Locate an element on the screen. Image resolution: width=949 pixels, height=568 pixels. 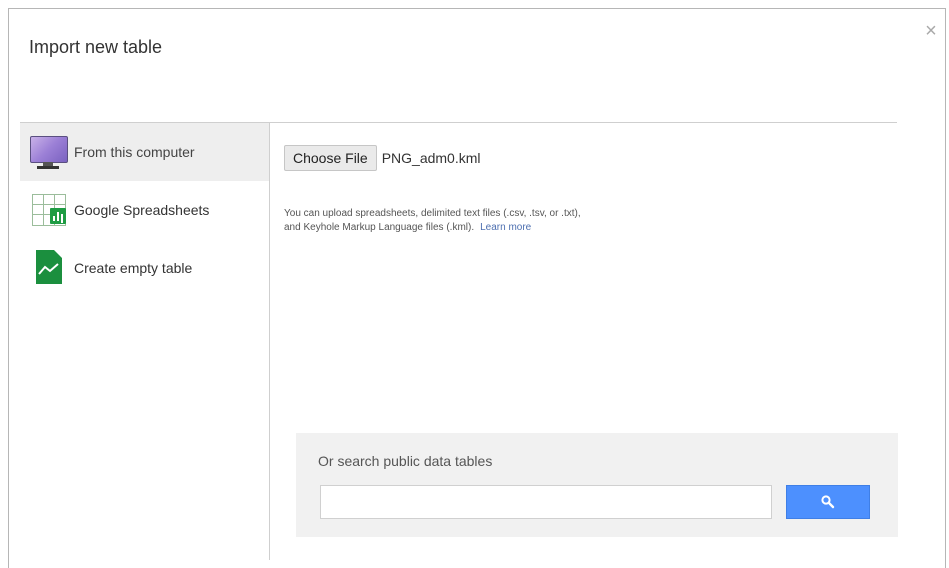
spreadsheet-icon is located at coordinates (49, 210).